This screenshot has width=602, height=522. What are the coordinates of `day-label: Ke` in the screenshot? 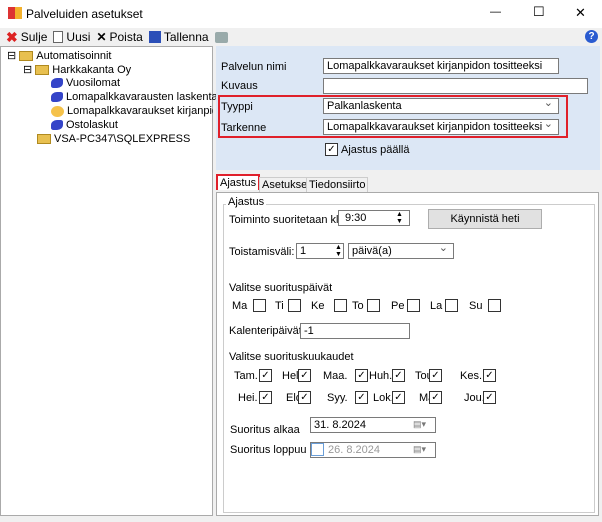 It's located at (318, 306).